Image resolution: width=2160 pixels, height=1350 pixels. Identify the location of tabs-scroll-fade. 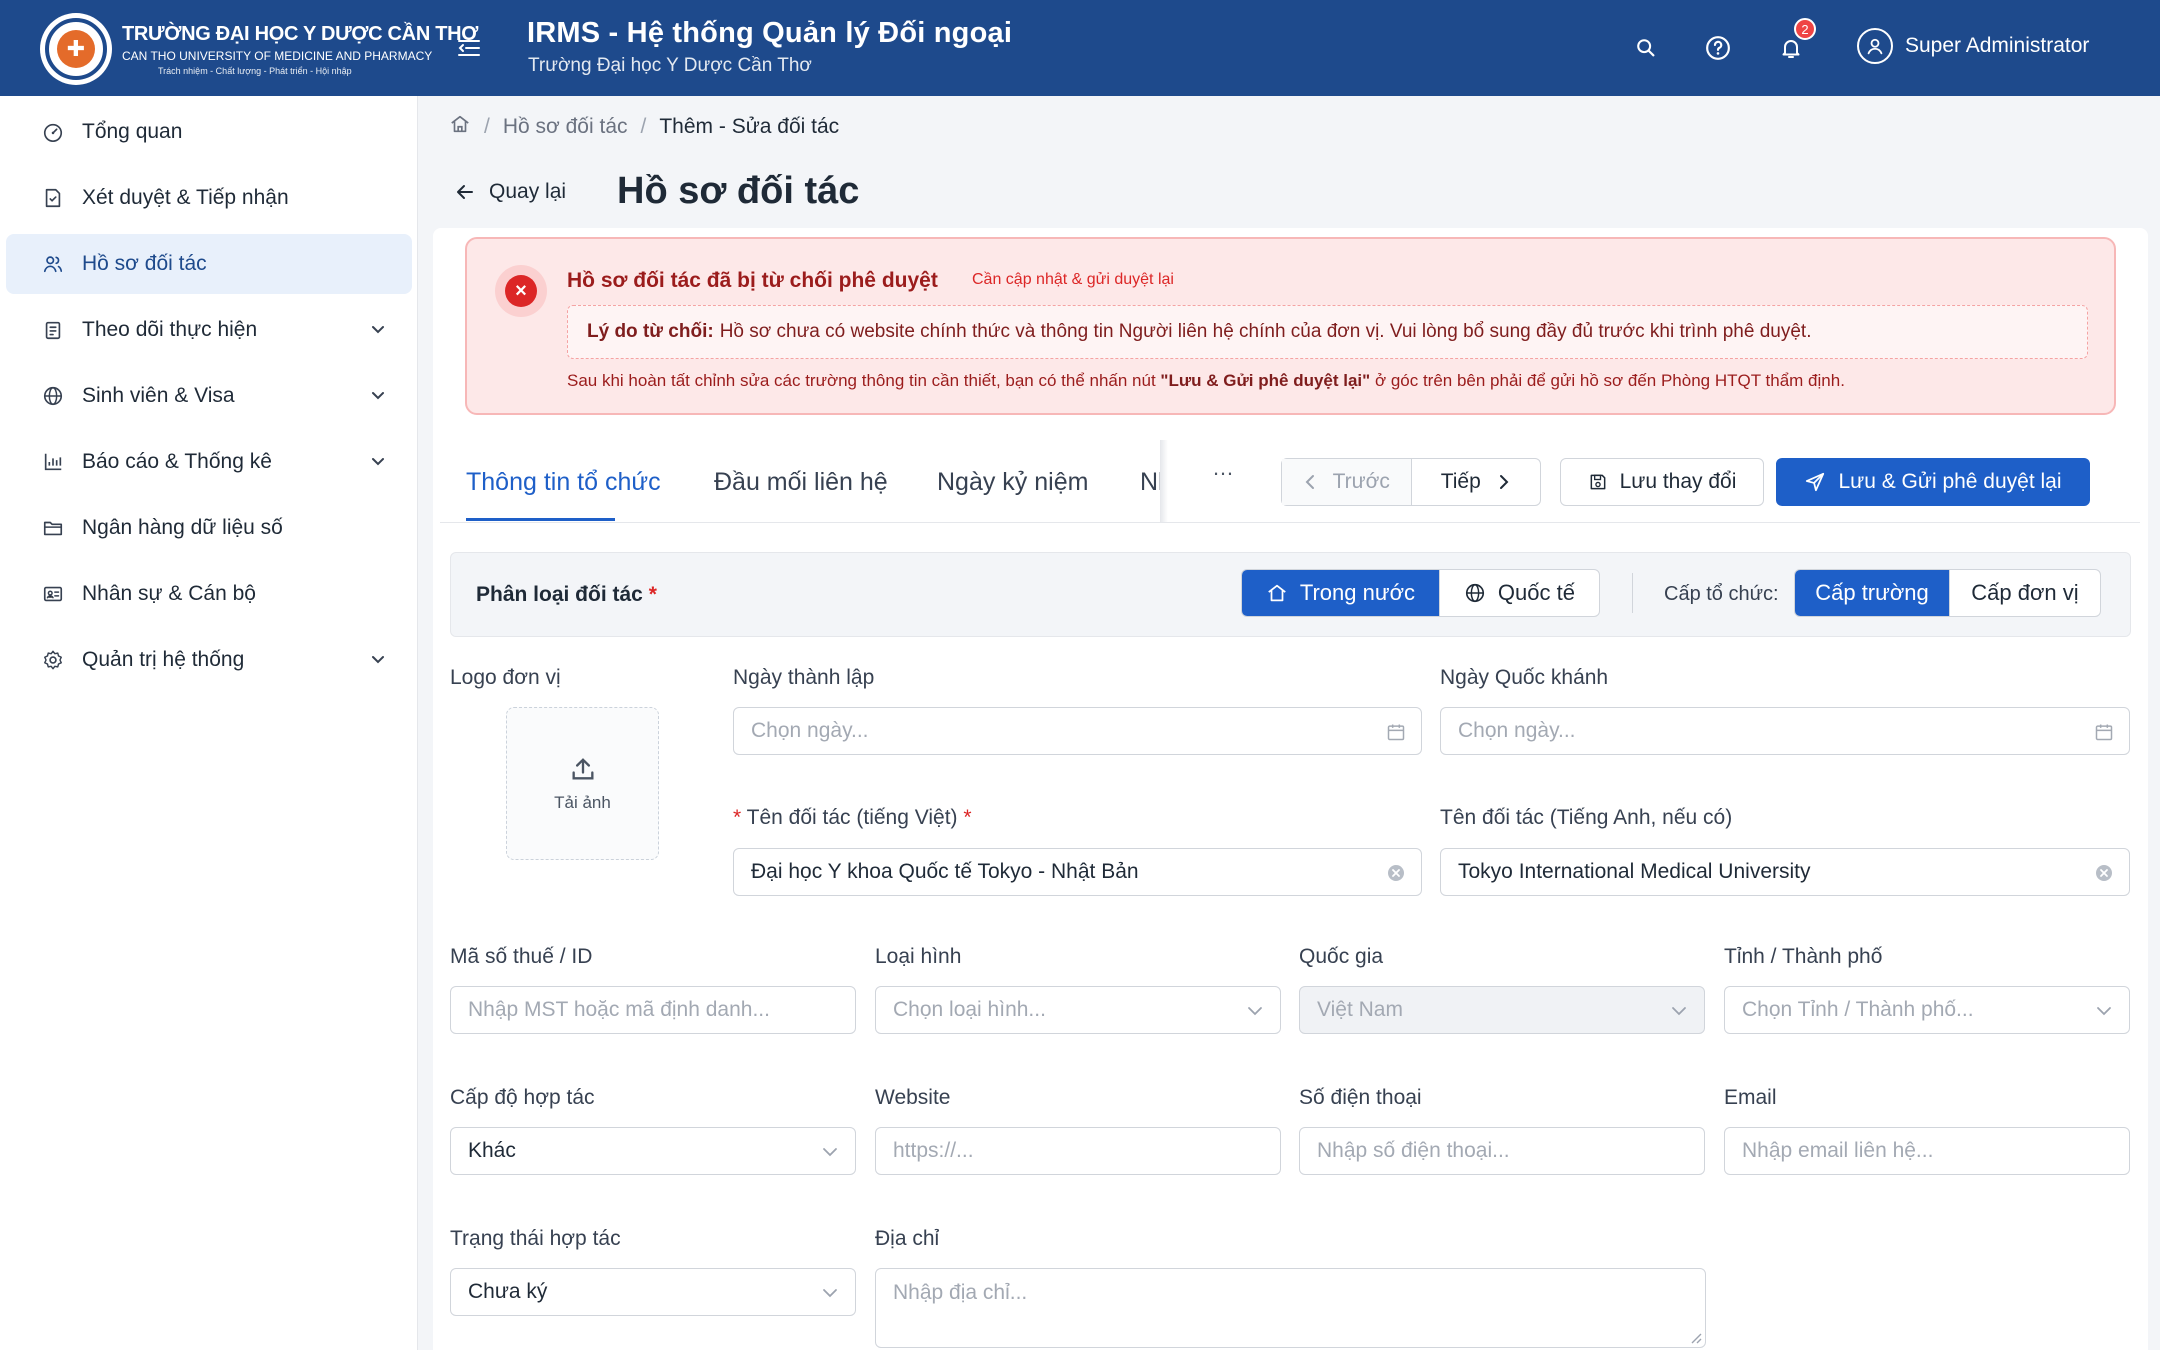
(1164, 481).